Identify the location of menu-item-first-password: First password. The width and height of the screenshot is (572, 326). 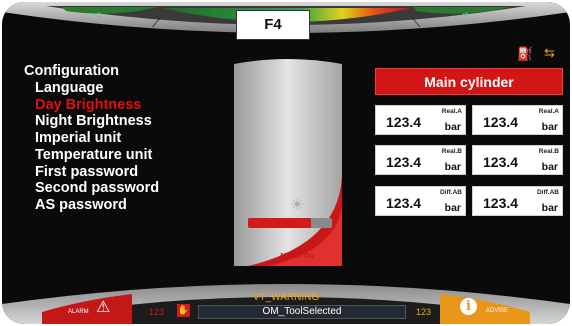
(91, 172).